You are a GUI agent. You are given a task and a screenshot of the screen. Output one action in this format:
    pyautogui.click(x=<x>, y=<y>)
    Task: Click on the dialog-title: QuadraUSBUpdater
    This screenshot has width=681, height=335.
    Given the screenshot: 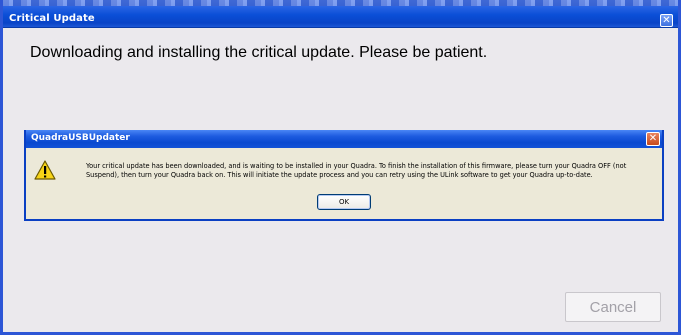 What is the action you would take?
    pyautogui.click(x=80, y=138)
    